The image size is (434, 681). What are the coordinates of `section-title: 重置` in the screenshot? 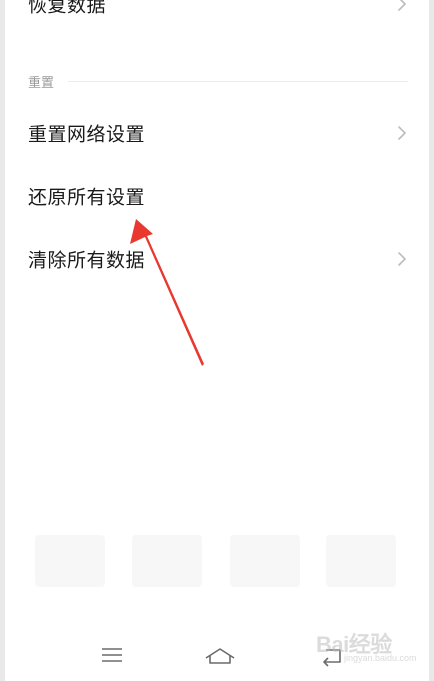 It's located at (41, 83).